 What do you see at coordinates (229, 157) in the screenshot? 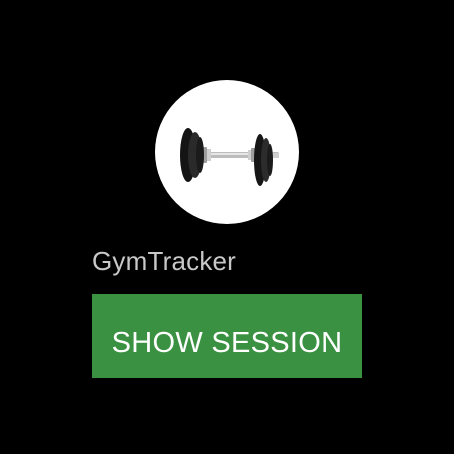
I see `dumbbell-icon` at bounding box center [229, 157].